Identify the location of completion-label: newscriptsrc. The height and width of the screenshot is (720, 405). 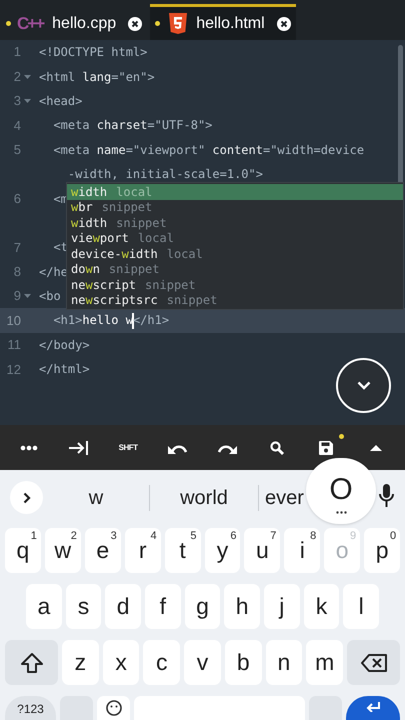
(114, 301).